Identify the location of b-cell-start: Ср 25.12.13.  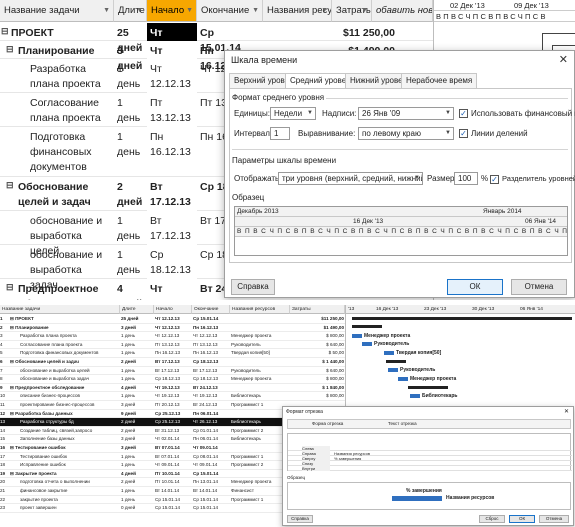
(173, 422).